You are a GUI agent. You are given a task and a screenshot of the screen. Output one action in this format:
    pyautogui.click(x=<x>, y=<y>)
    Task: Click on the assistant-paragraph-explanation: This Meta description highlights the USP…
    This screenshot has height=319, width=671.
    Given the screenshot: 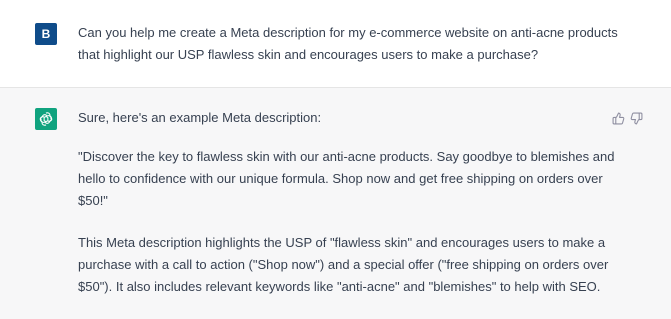 What is the action you would take?
    pyautogui.click(x=343, y=264)
    